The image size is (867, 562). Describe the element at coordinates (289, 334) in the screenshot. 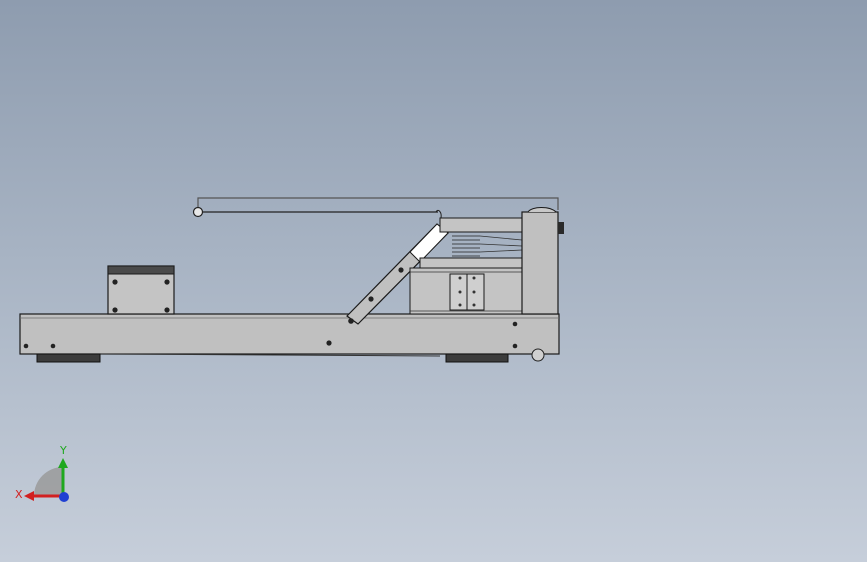

I see `main-rail` at that location.